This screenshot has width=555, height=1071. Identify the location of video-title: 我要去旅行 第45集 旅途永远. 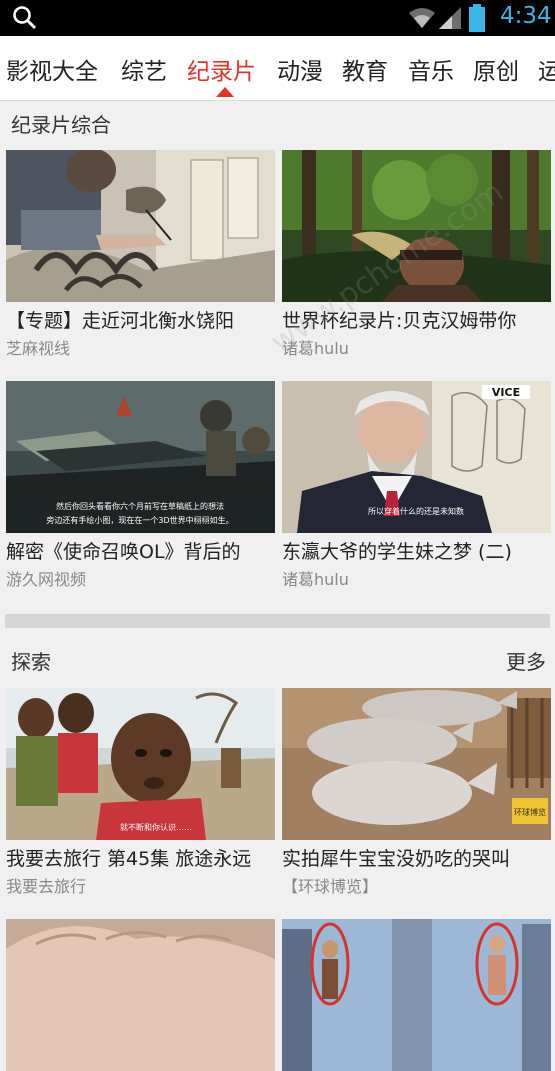
(140, 857).